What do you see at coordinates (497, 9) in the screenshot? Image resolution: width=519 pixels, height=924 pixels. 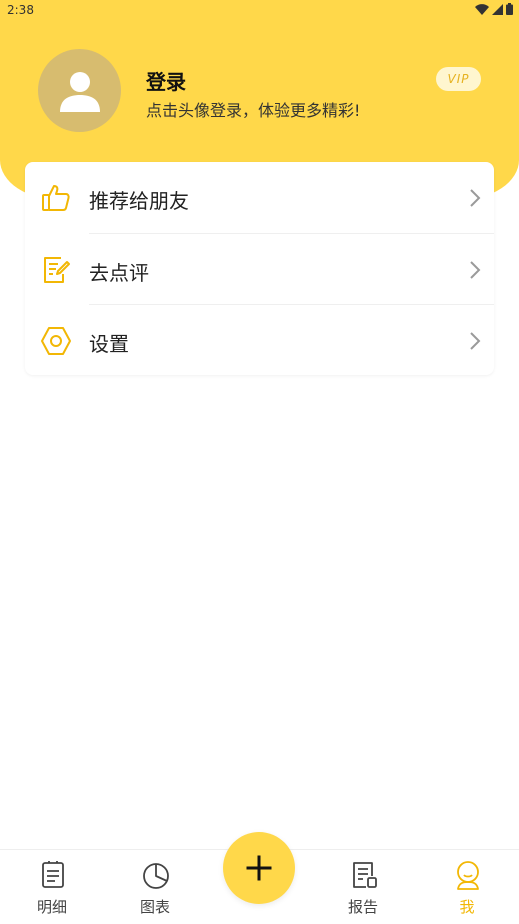 I see `signal-icon` at bounding box center [497, 9].